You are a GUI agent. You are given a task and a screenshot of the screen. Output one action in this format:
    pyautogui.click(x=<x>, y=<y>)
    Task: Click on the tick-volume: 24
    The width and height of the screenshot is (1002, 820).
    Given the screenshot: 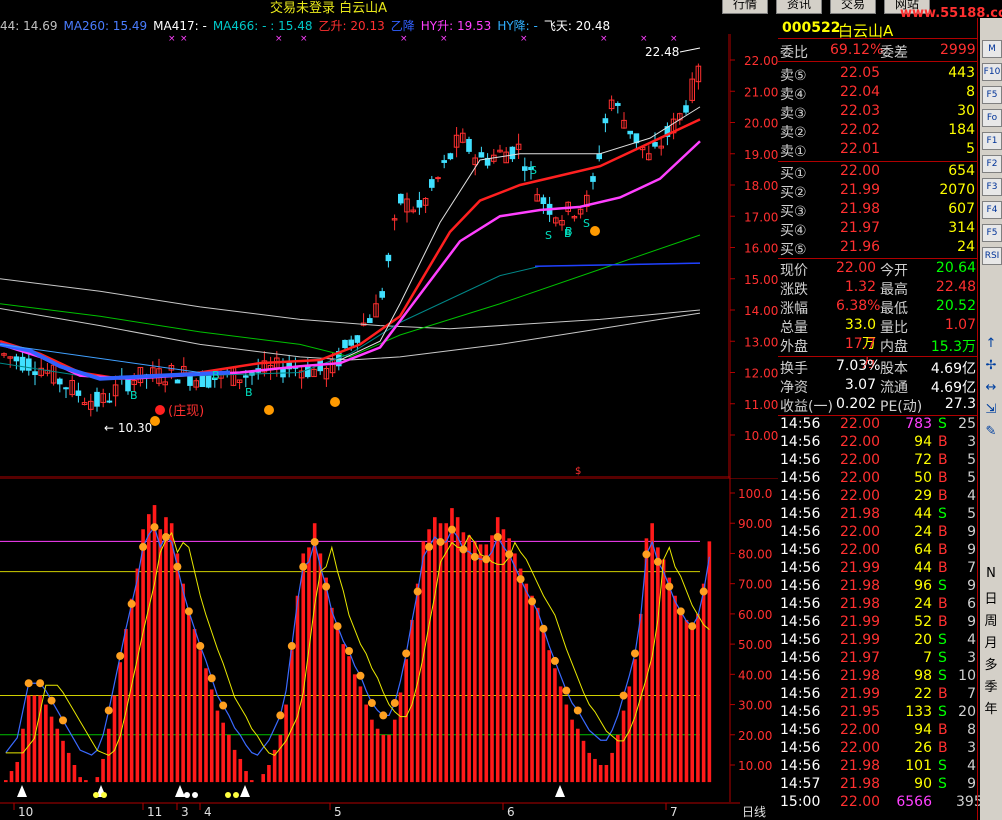 What is the action you would take?
    pyautogui.click(x=923, y=532)
    